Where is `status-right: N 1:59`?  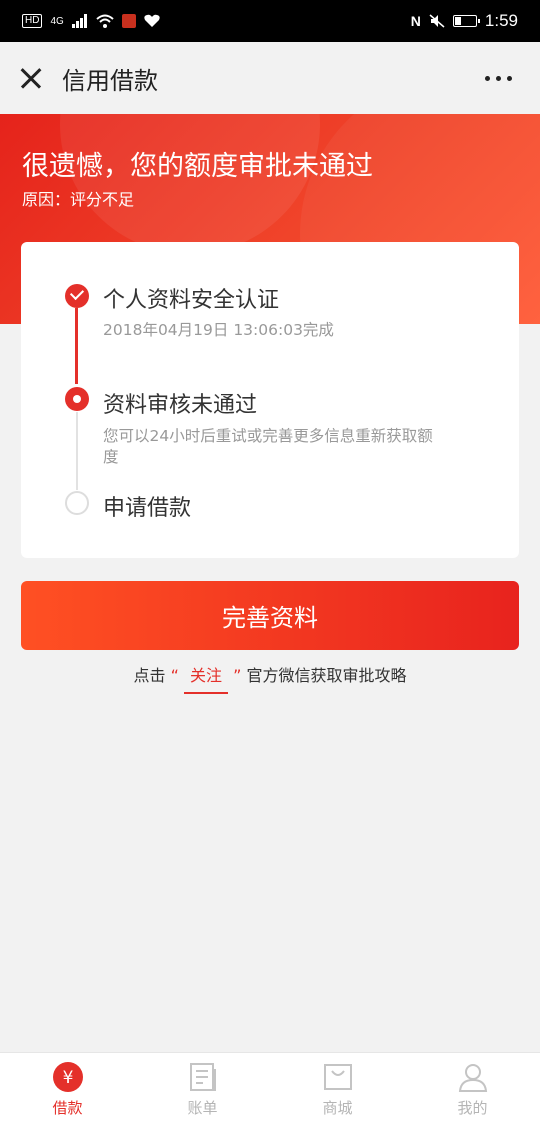 status-right: N 1:59 is located at coordinates (464, 21).